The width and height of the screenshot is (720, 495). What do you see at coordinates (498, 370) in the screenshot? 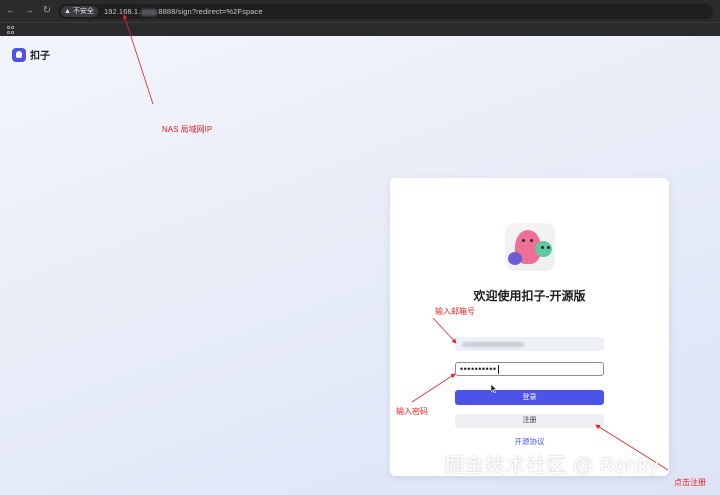
I see `text-caret` at bounding box center [498, 370].